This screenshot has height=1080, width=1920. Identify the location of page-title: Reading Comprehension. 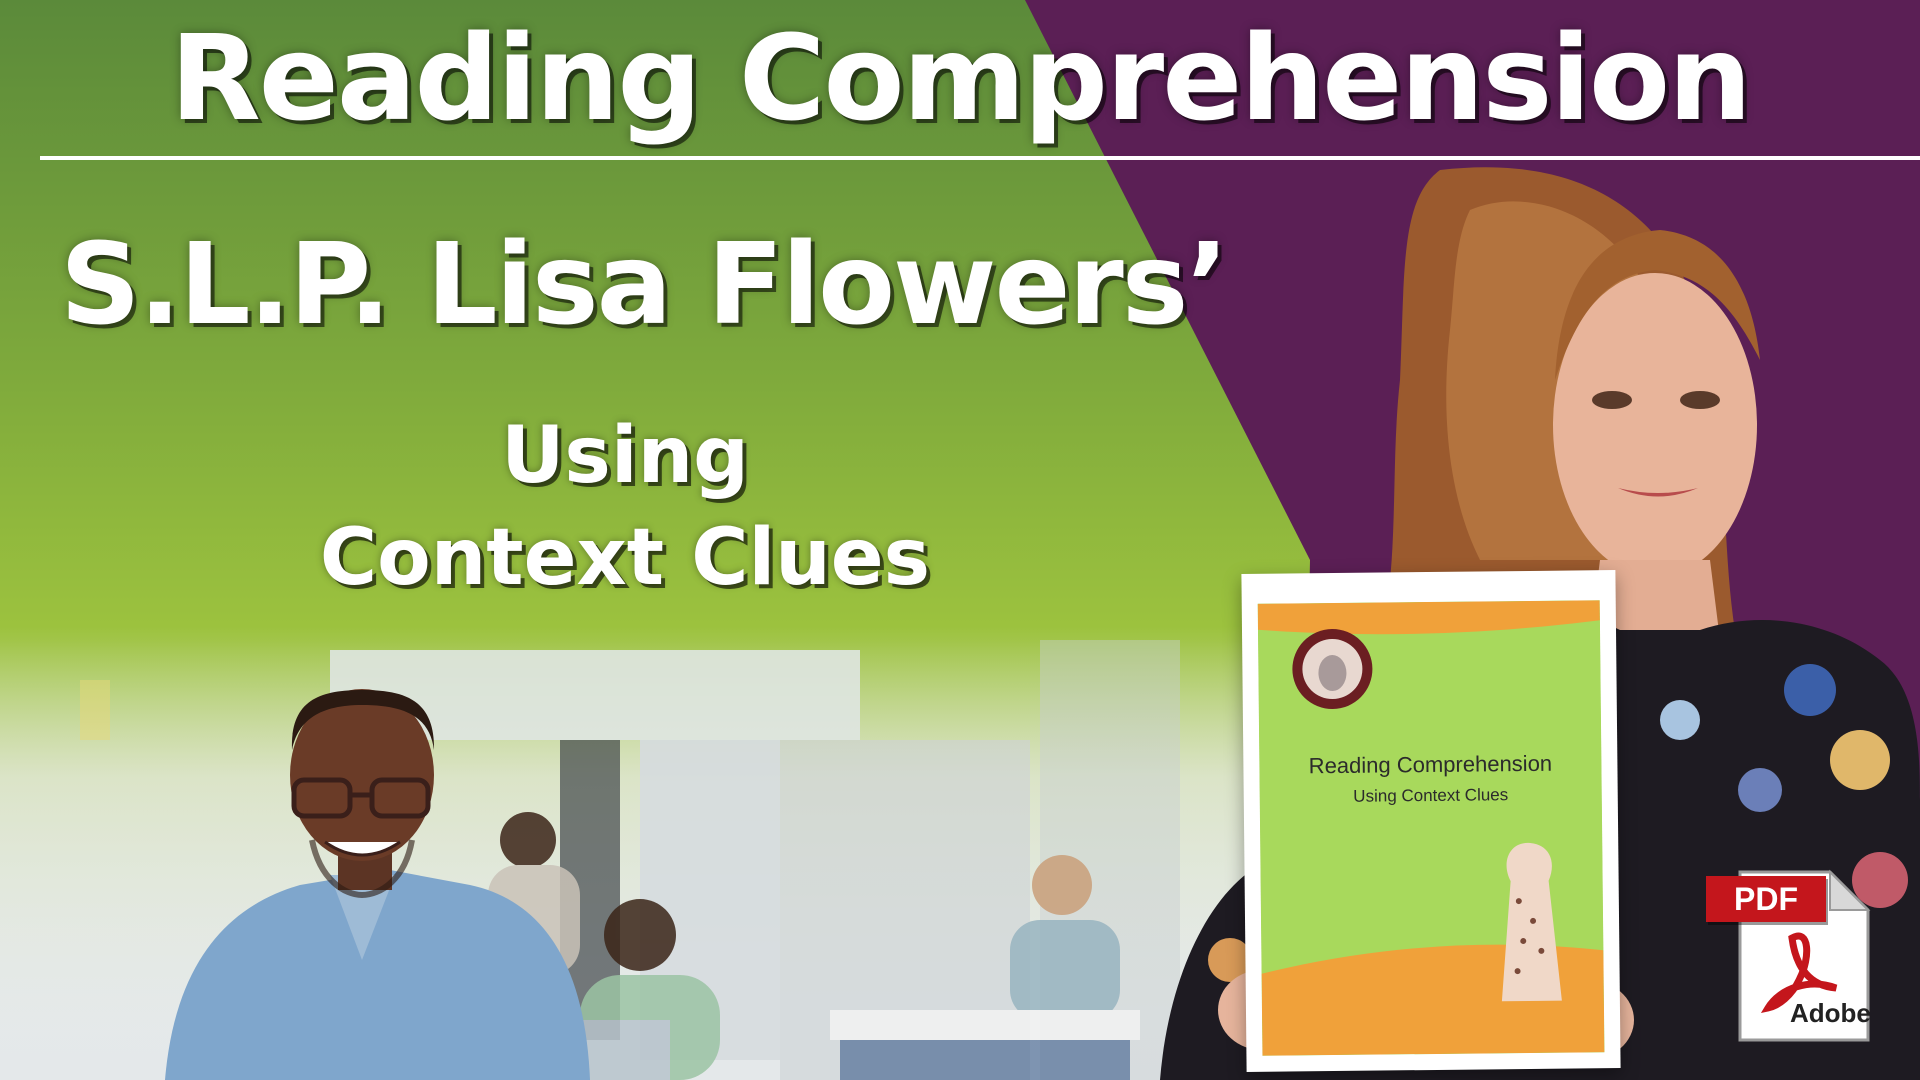
(960, 78).